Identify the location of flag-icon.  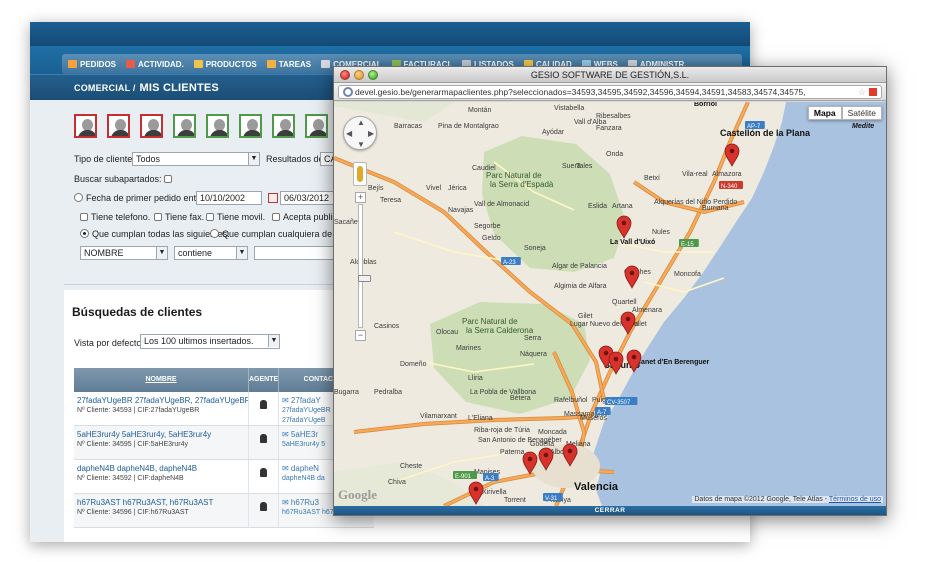
(873, 92).